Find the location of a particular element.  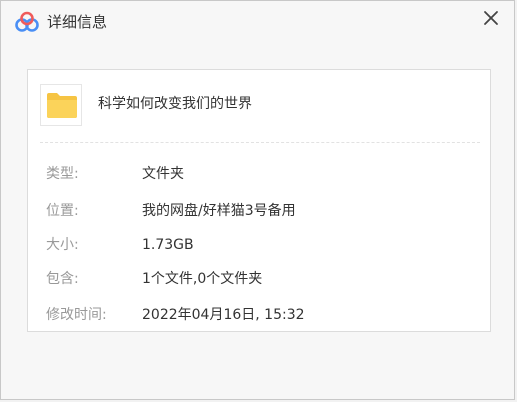

detail-label: 包含: is located at coordinates (62, 279).